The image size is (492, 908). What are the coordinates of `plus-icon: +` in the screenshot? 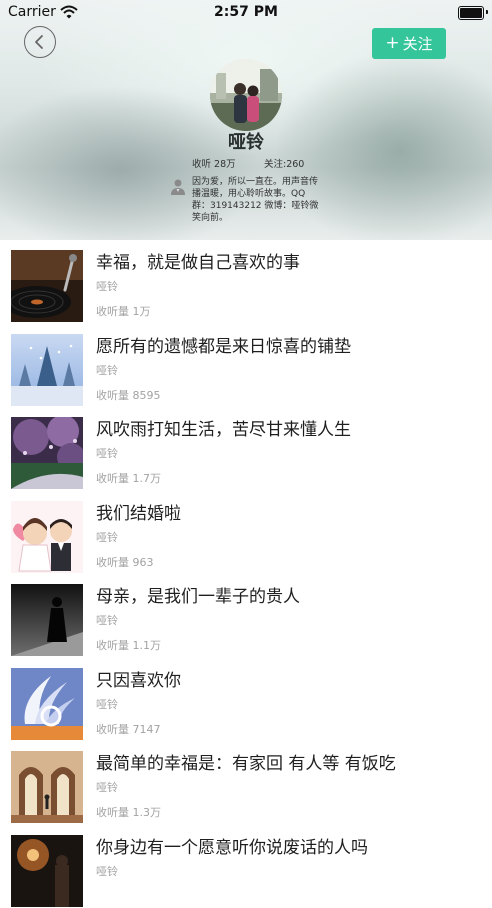 It's located at (392, 43).